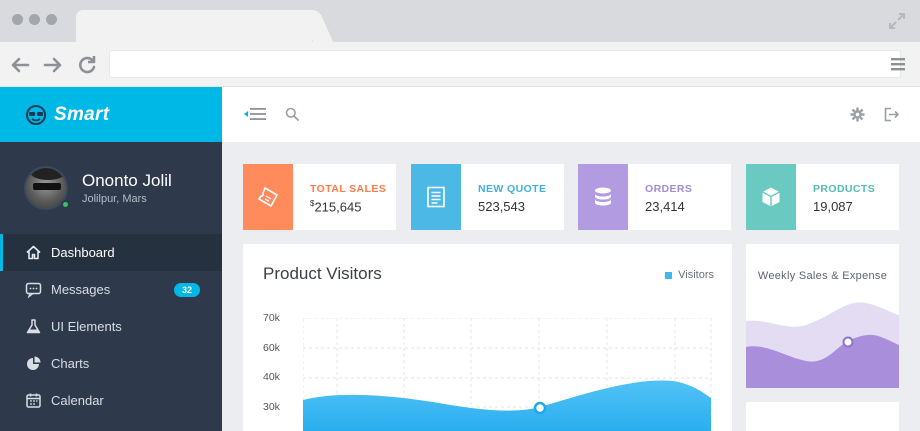 The height and width of the screenshot is (431, 920). What do you see at coordinates (898, 64) in the screenshot?
I see `browser-menu-icon` at bounding box center [898, 64].